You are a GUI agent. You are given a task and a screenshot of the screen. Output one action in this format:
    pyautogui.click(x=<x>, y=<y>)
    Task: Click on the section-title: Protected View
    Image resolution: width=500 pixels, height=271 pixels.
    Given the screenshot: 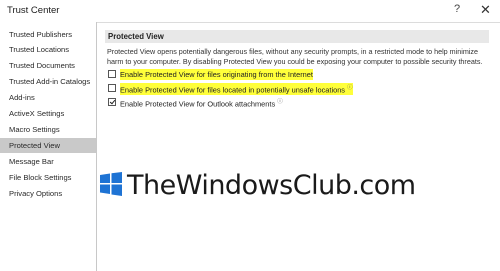 What is the action you would take?
    pyautogui.click(x=297, y=36)
    